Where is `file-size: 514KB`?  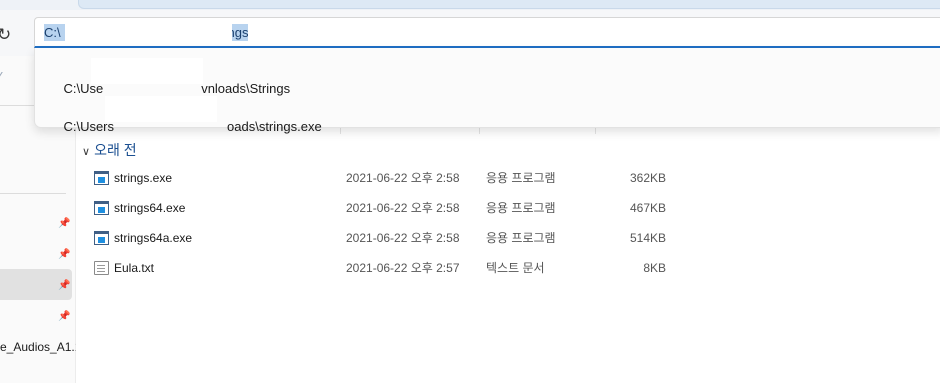
file-size: 514KB is located at coordinates (647, 238).